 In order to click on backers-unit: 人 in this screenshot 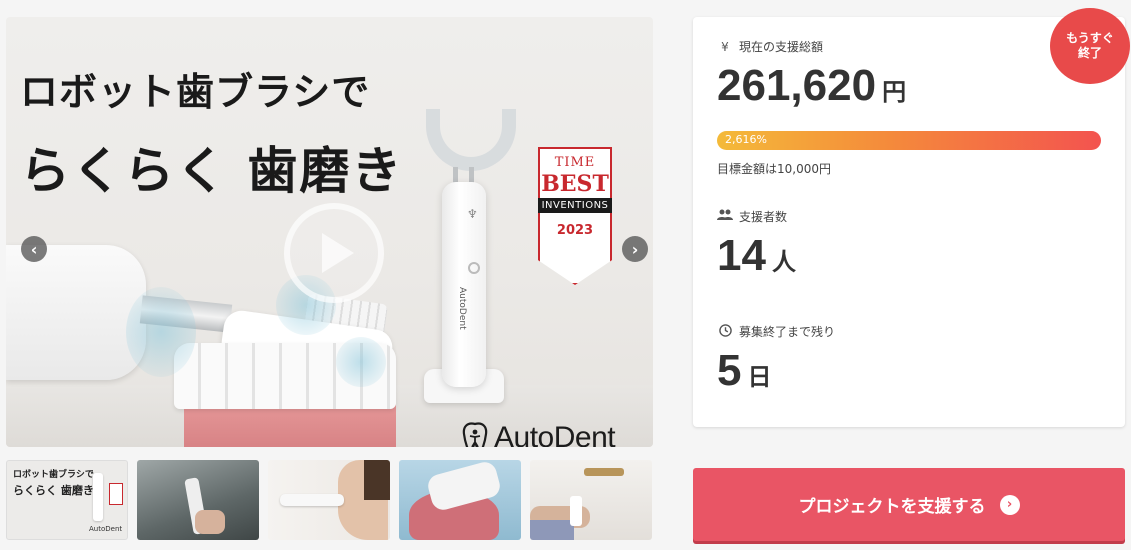, I will do `click(783, 262)`.